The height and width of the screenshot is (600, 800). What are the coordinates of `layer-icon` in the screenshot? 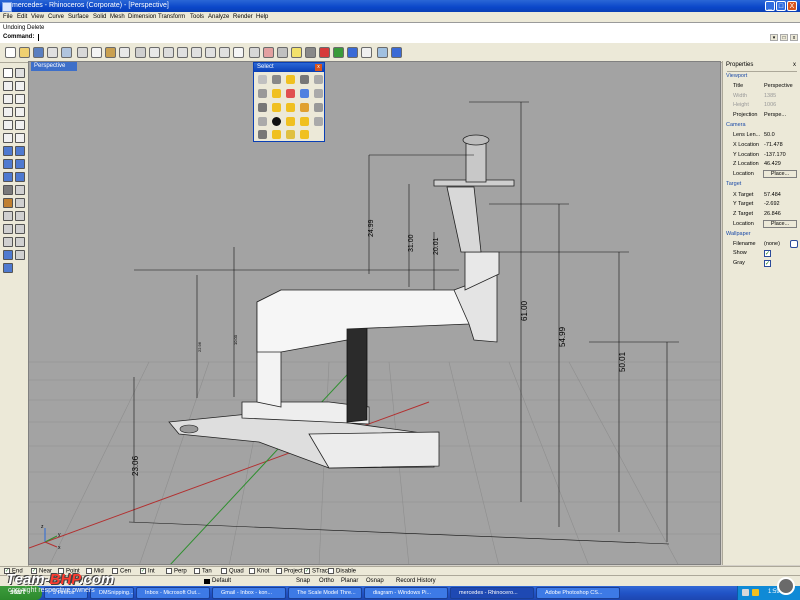 It's located at (382, 52).